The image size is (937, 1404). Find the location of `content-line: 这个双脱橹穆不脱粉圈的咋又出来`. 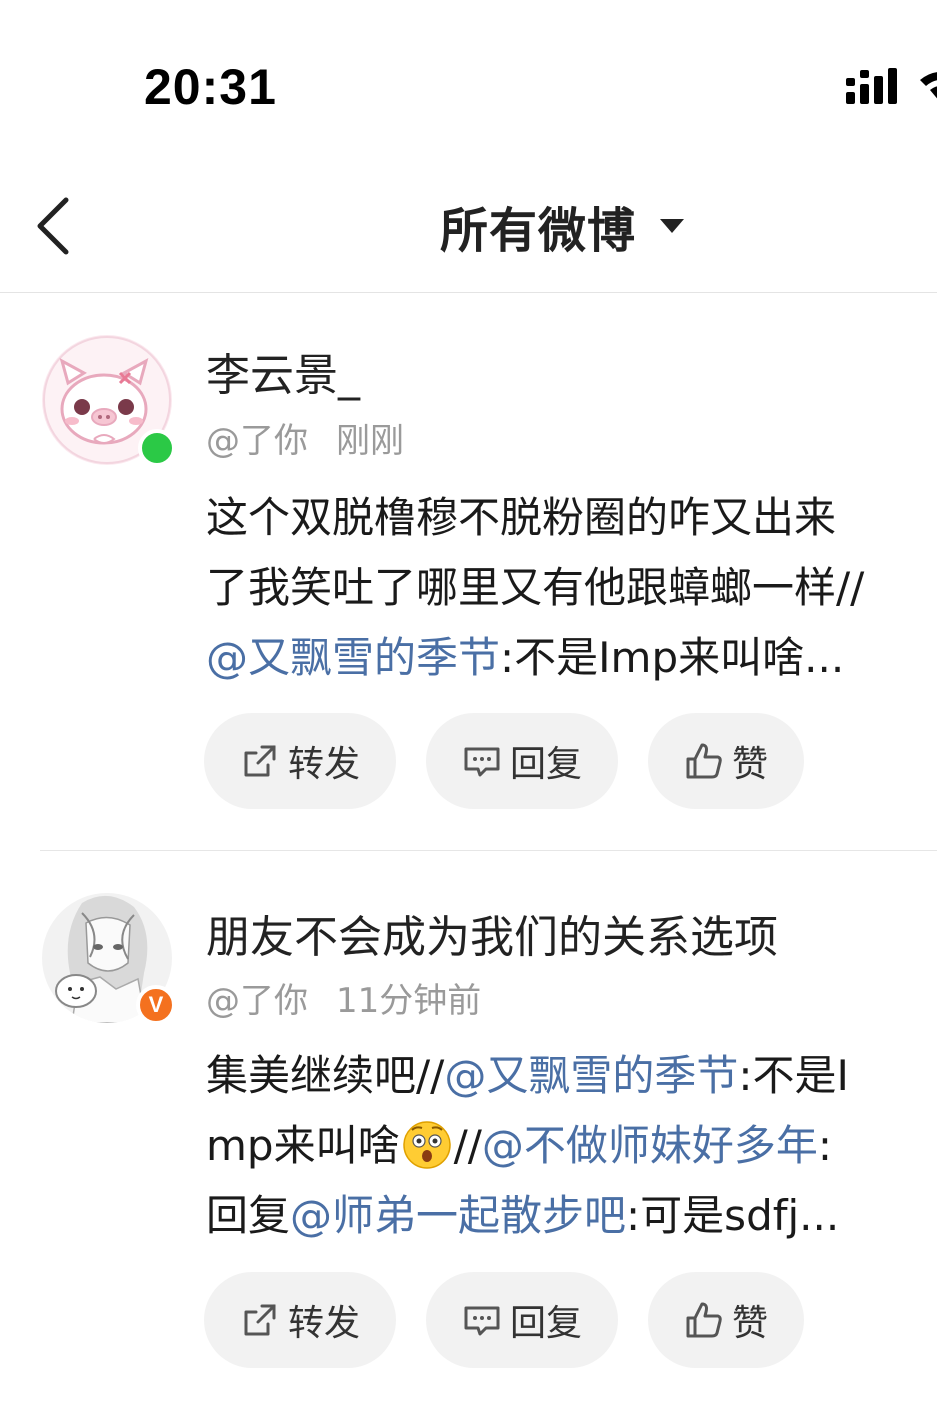

content-line: 这个双脱橹穆不脱粉圈的咋又出来 is located at coordinates (556, 518).